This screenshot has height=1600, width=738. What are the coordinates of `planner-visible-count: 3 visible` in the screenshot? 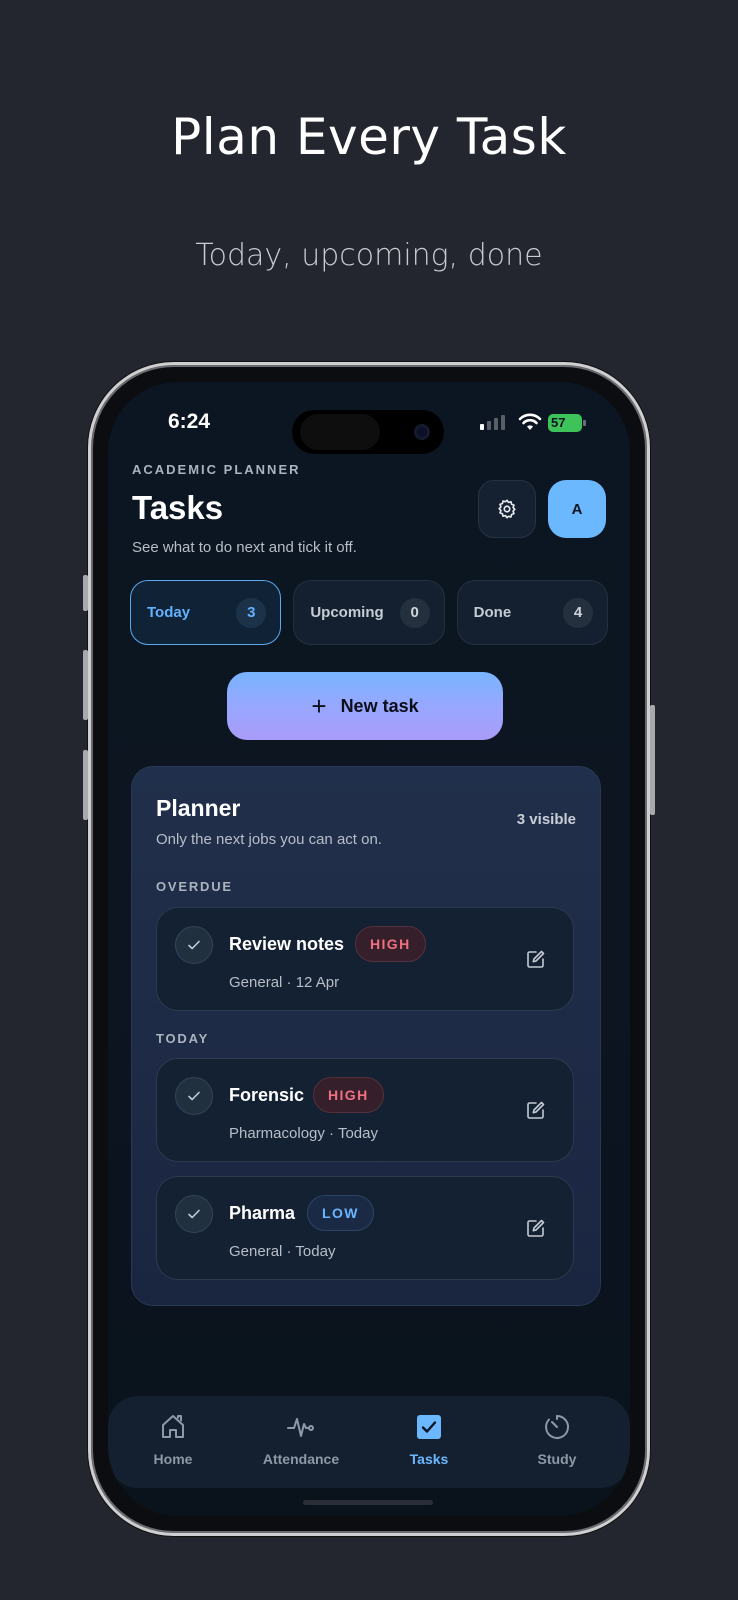 It's located at (546, 819).